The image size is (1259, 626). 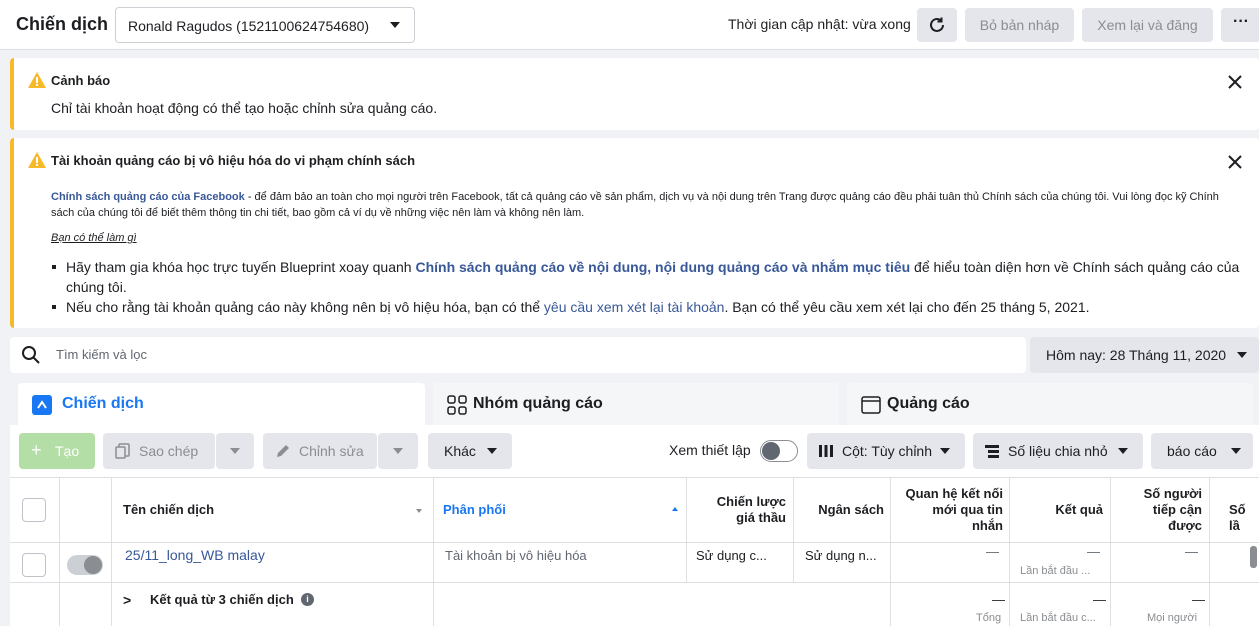 I want to click on request-review-link: yêu cầu xem xét lại tài khoản, so click(x=634, y=307).